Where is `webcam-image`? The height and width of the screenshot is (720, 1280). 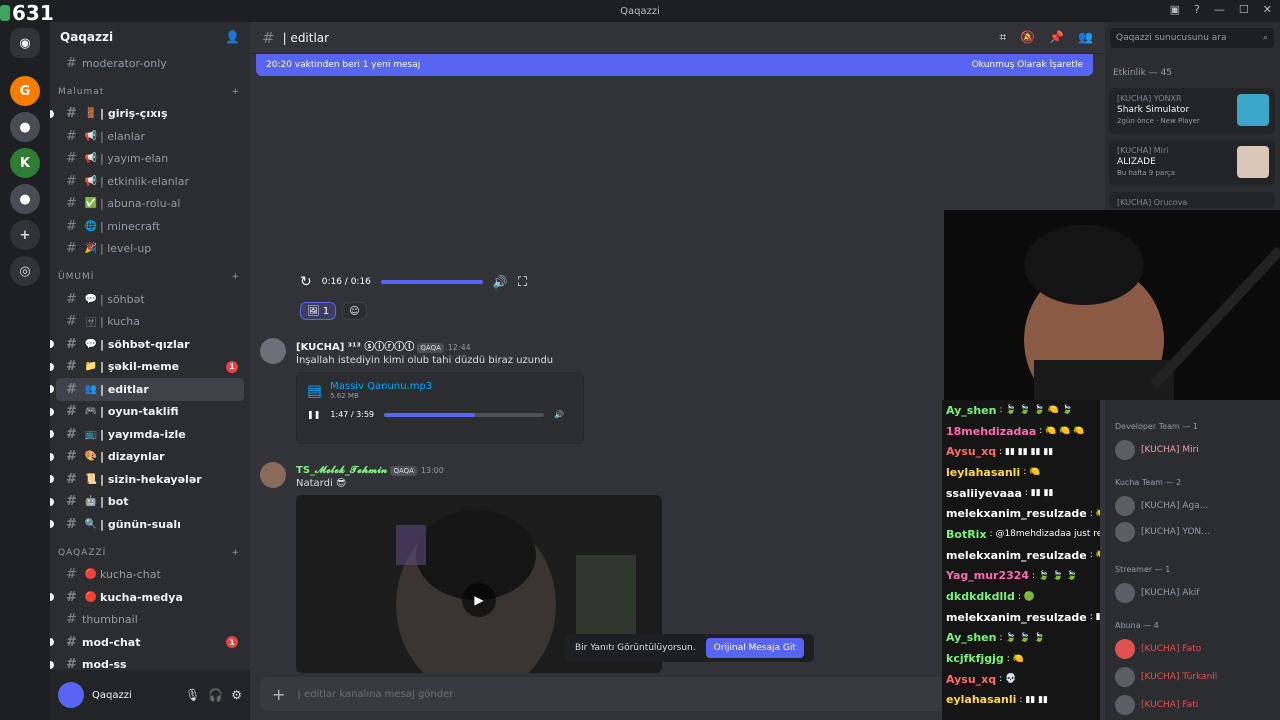 webcam-image is located at coordinates (1112, 305).